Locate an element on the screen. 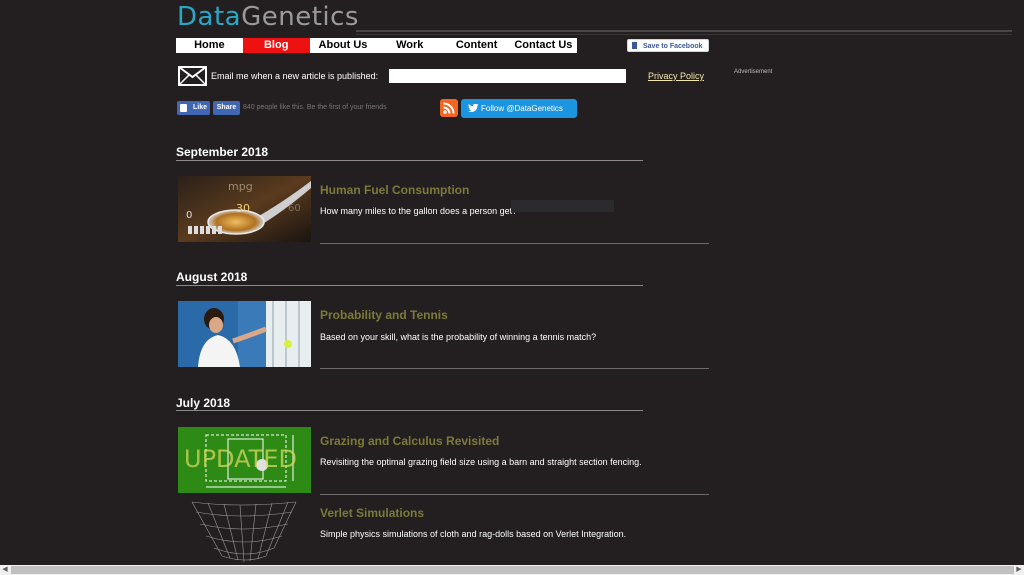 The image size is (1024, 575). article-title-grazing: Grazing and Calculus Revisited is located at coordinates (409, 441).